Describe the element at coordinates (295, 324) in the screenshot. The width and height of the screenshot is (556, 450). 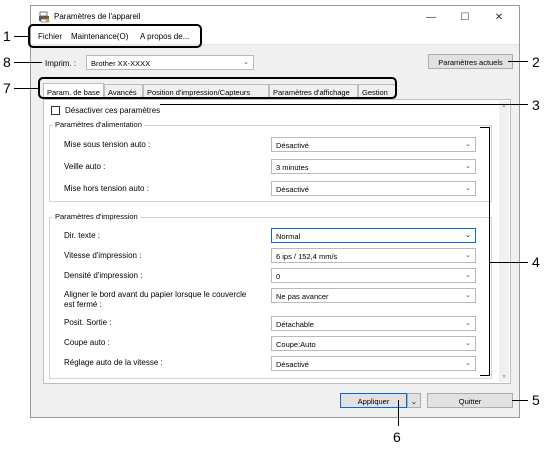
I see `output-position-value: Détachable` at that location.